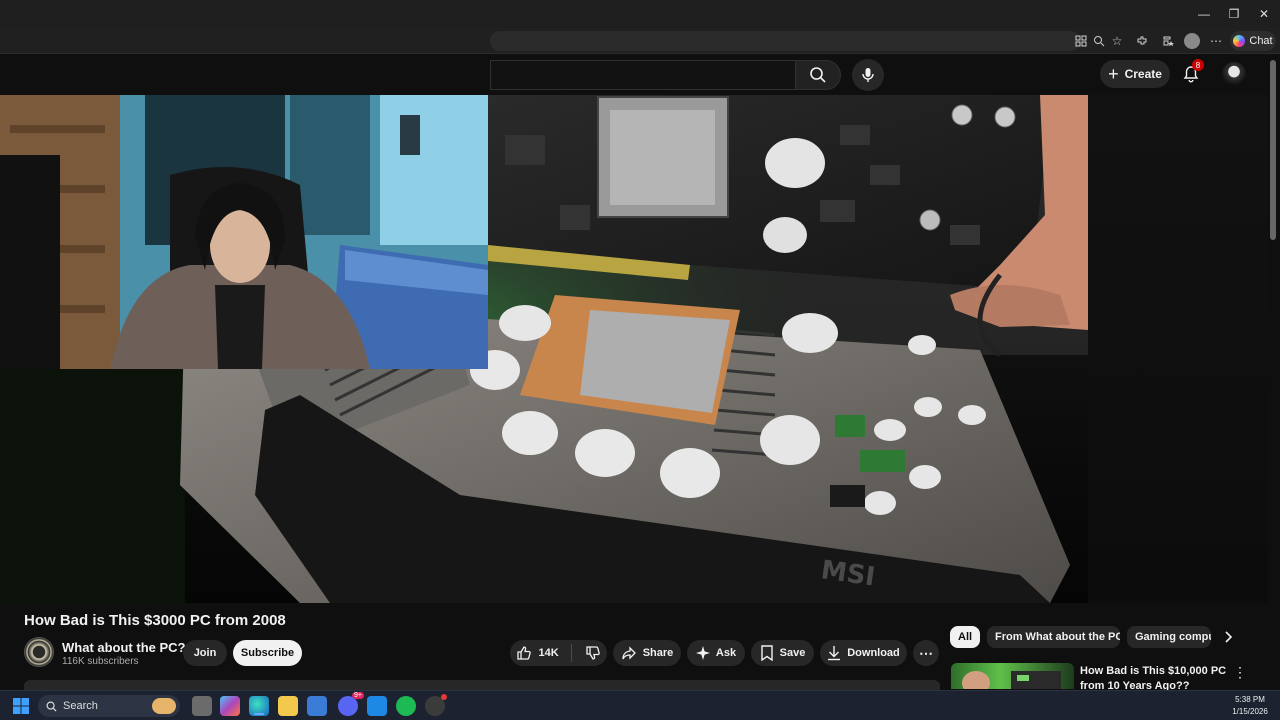 This screenshot has height=720, width=1280. What do you see at coordinates (109, 706) in the screenshot?
I see `taskbar-search: Search` at bounding box center [109, 706].